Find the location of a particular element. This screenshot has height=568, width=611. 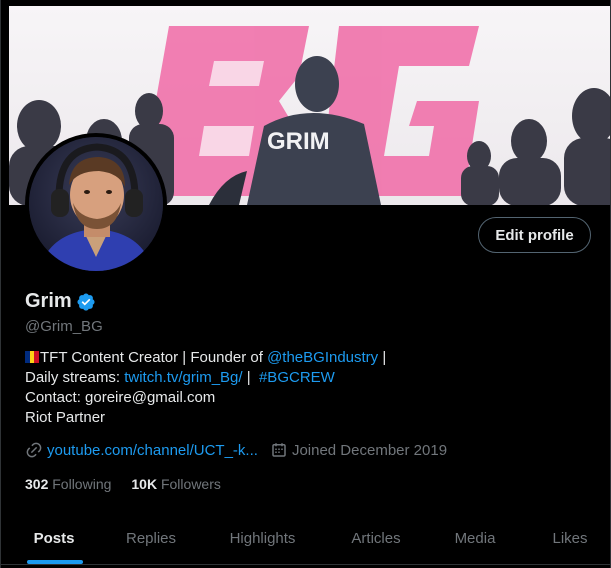

avatar is located at coordinates (96, 204).